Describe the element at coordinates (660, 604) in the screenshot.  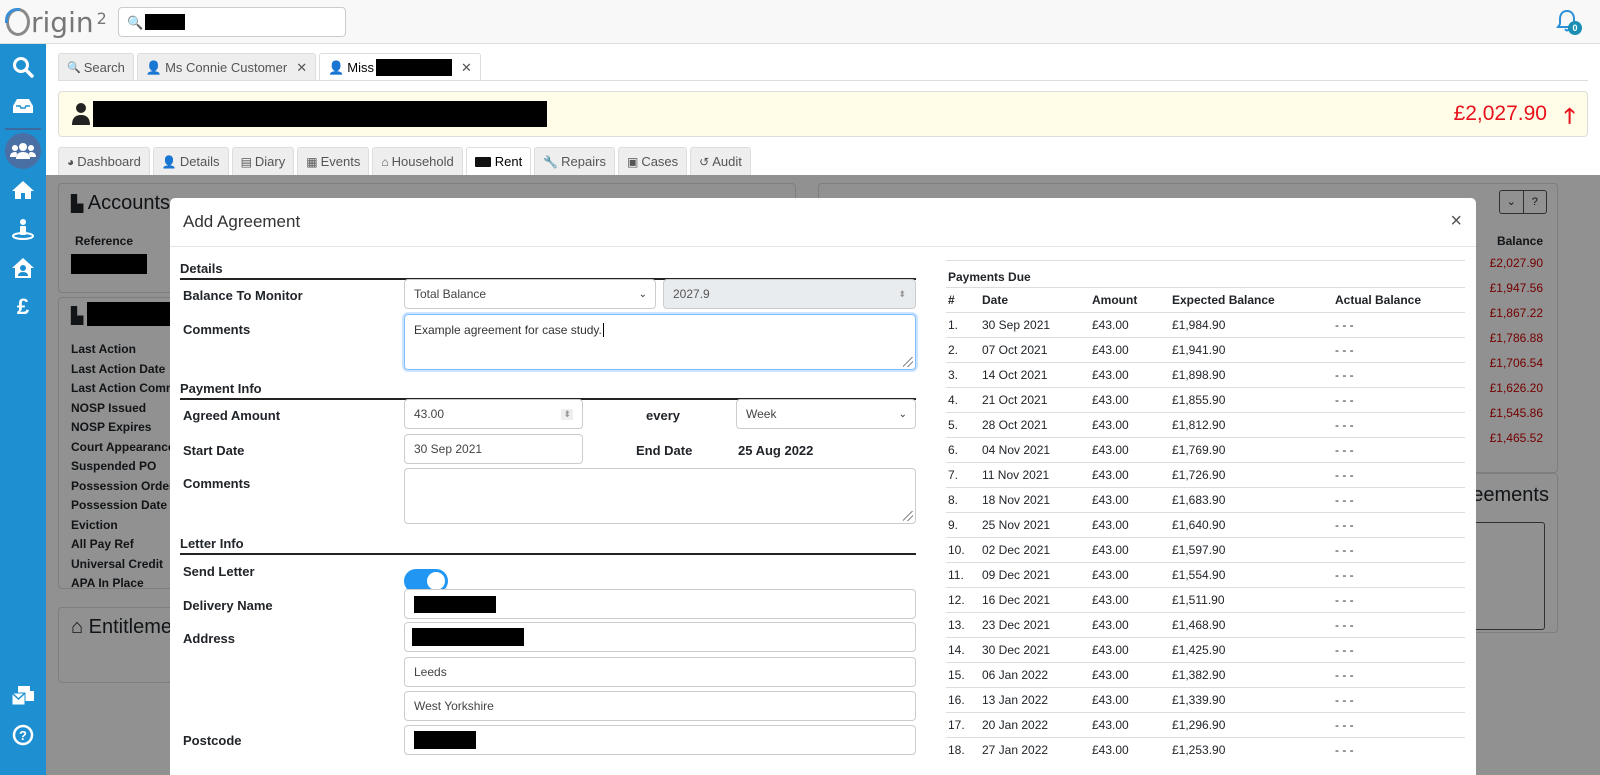
I see `delivery-name-input` at that location.